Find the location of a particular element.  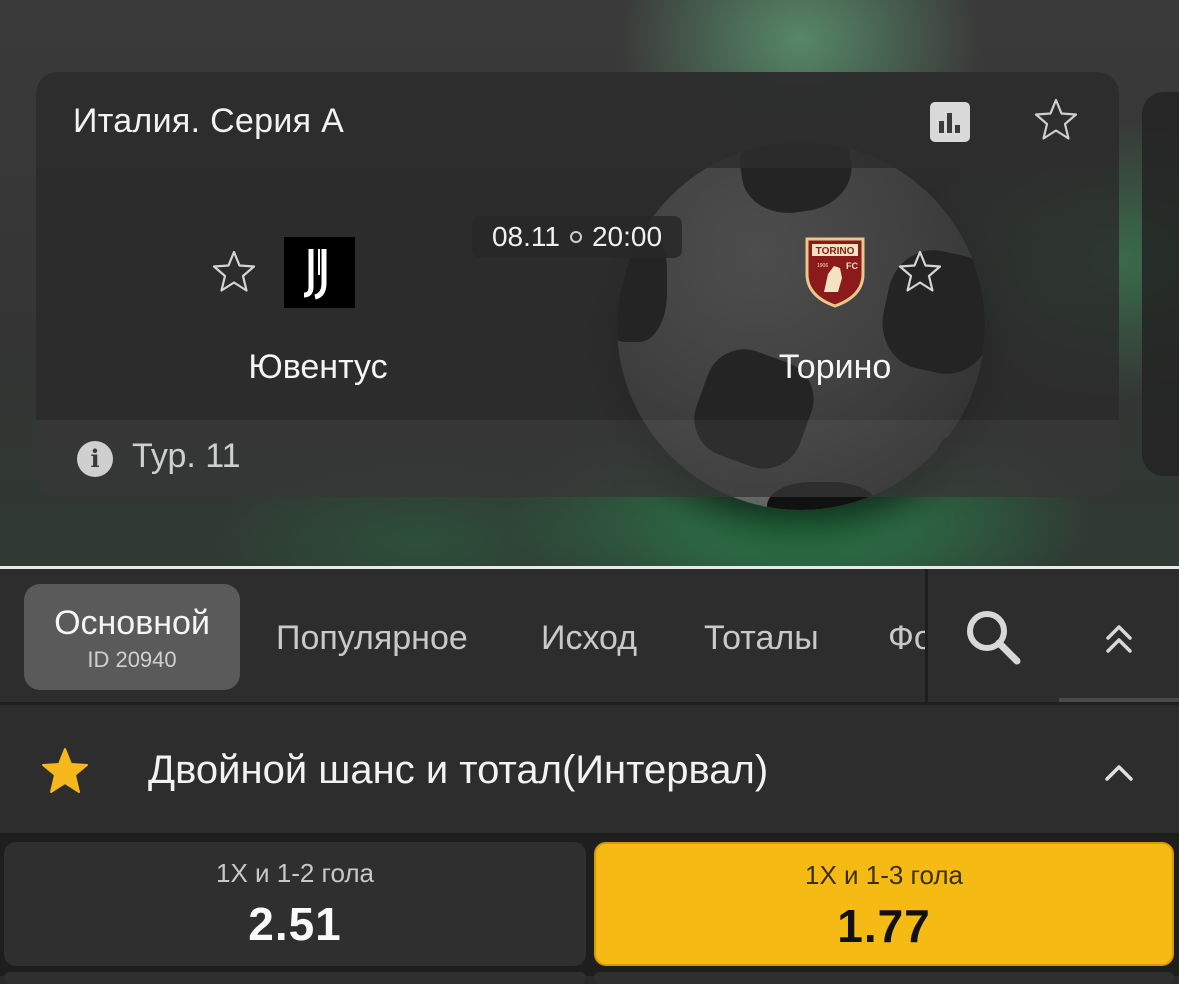

odd-button-selected: 1X и 1-3 гола 1.77 is located at coordinates (884, 904).